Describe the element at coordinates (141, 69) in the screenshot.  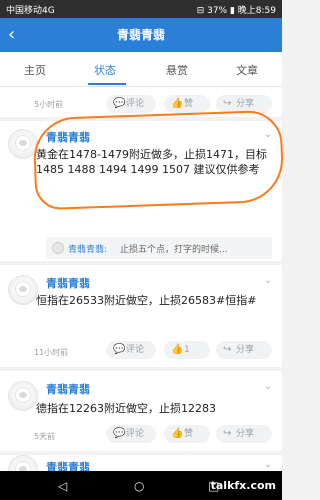
I see `profile-tabs: 主页 状态 悬赏 文章` at that location.